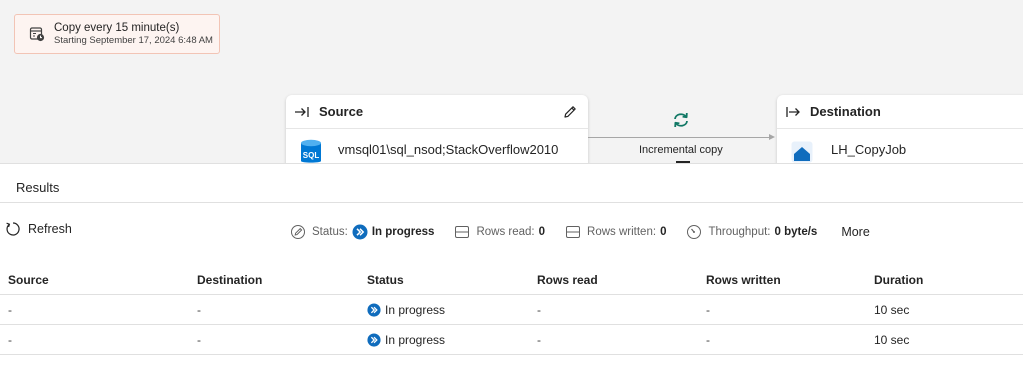 The image size is (1023, 379). I want to click on connector-arrowhead, so click(772, 137).